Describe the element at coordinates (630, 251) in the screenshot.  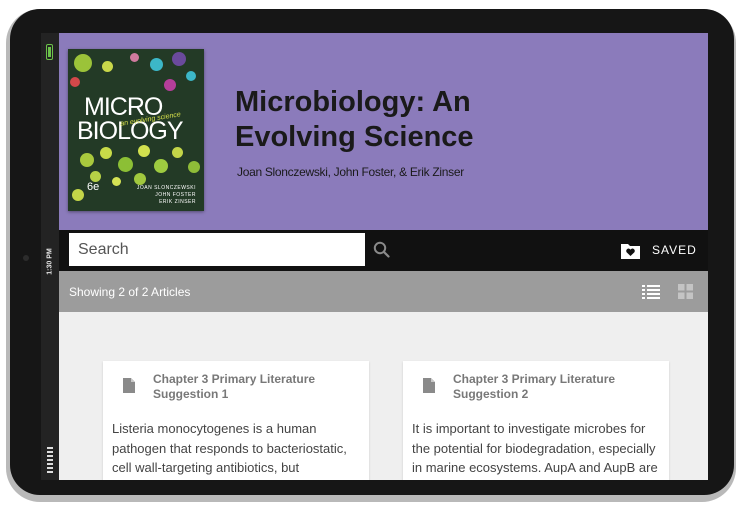
I see `saved-folder-icon` at that location.